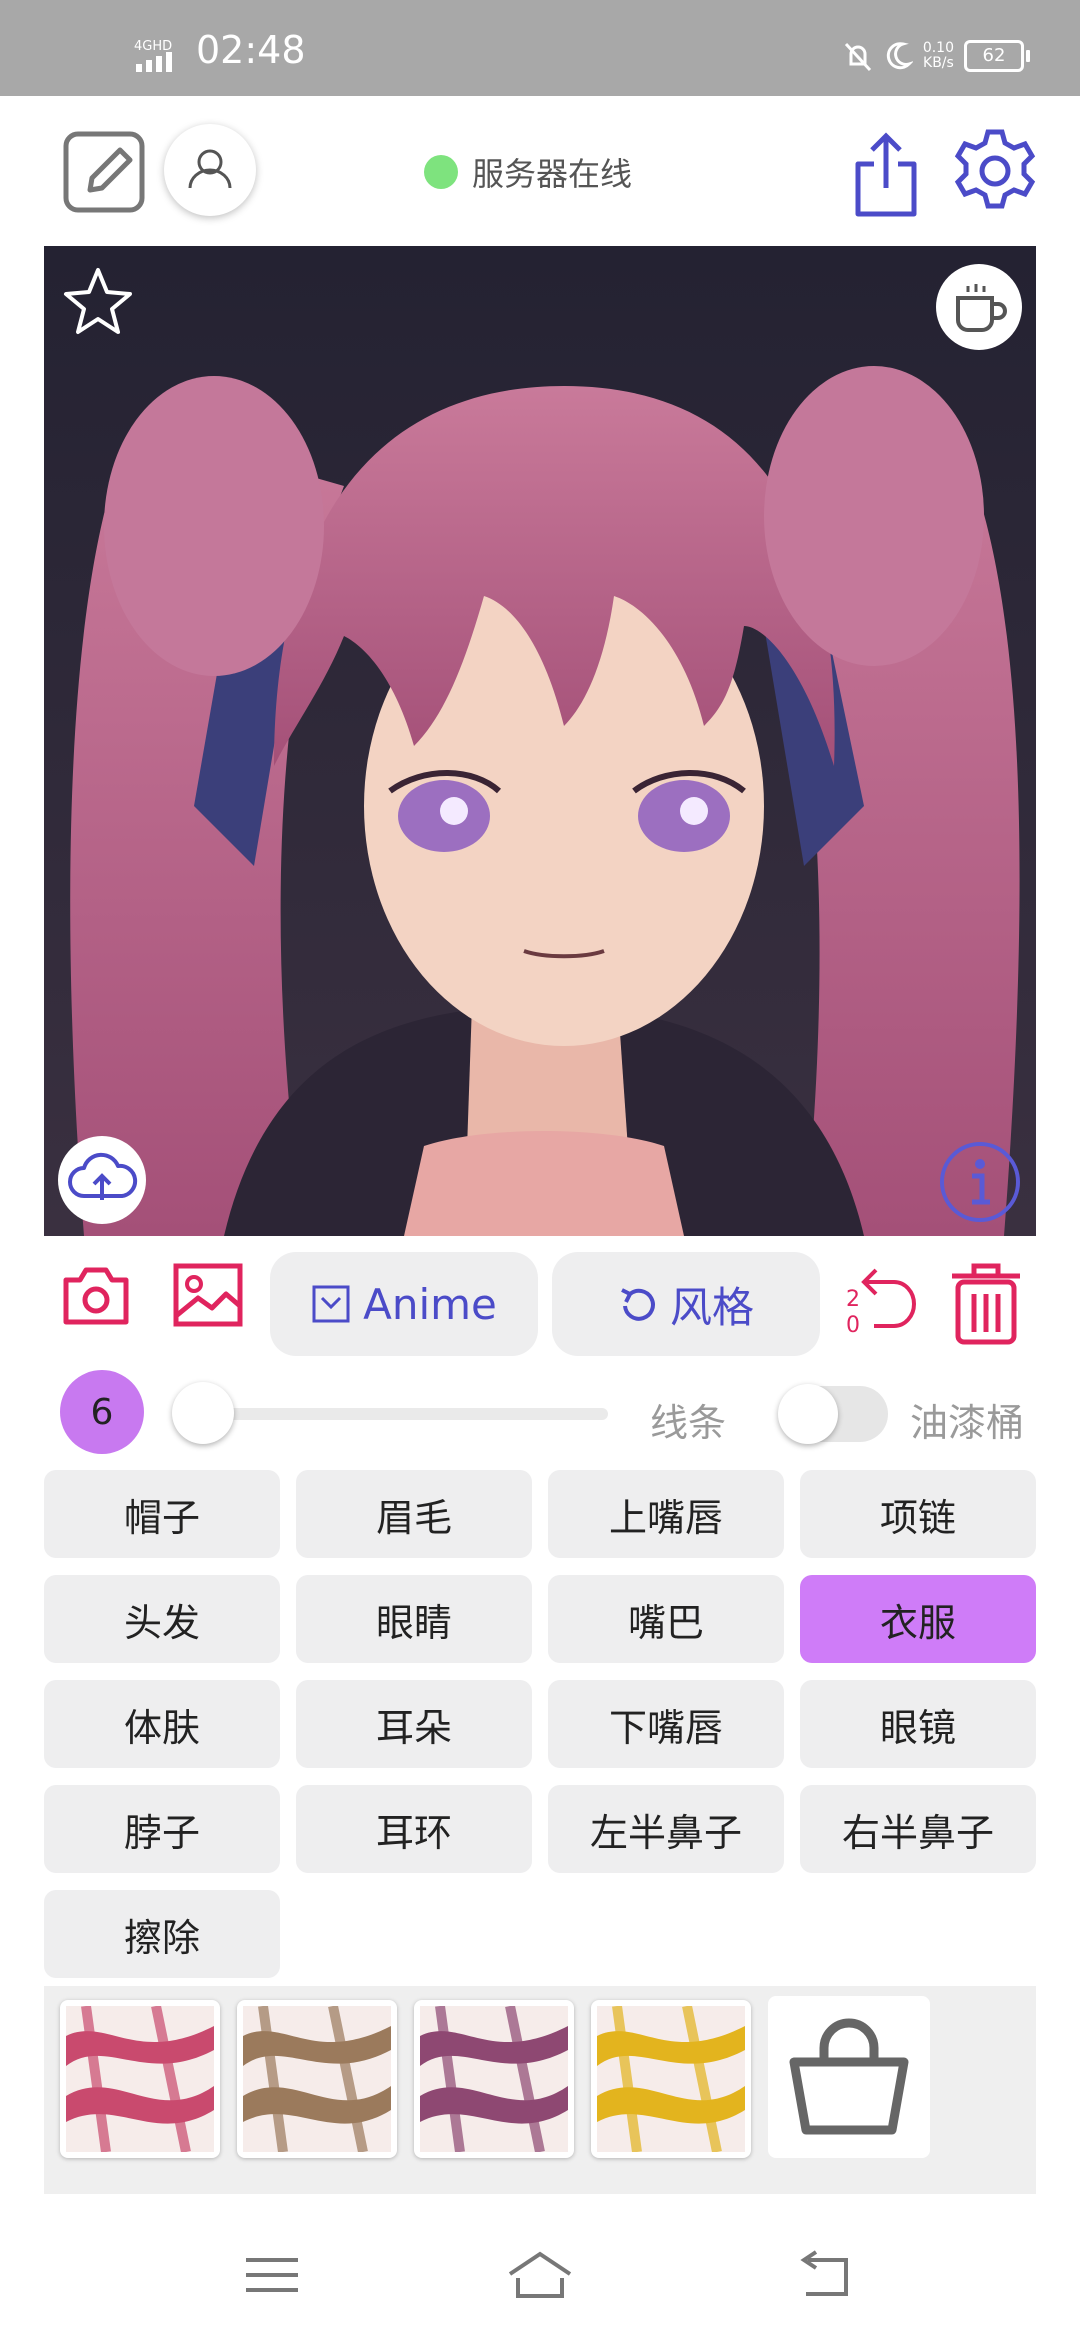 Image resolution: width=1080 pixels, height=2340 pixels. What do you see at coordinates (938, 48) in the screenshot?
I see `speed-value: 0.10` at bounding box center [938, 48].